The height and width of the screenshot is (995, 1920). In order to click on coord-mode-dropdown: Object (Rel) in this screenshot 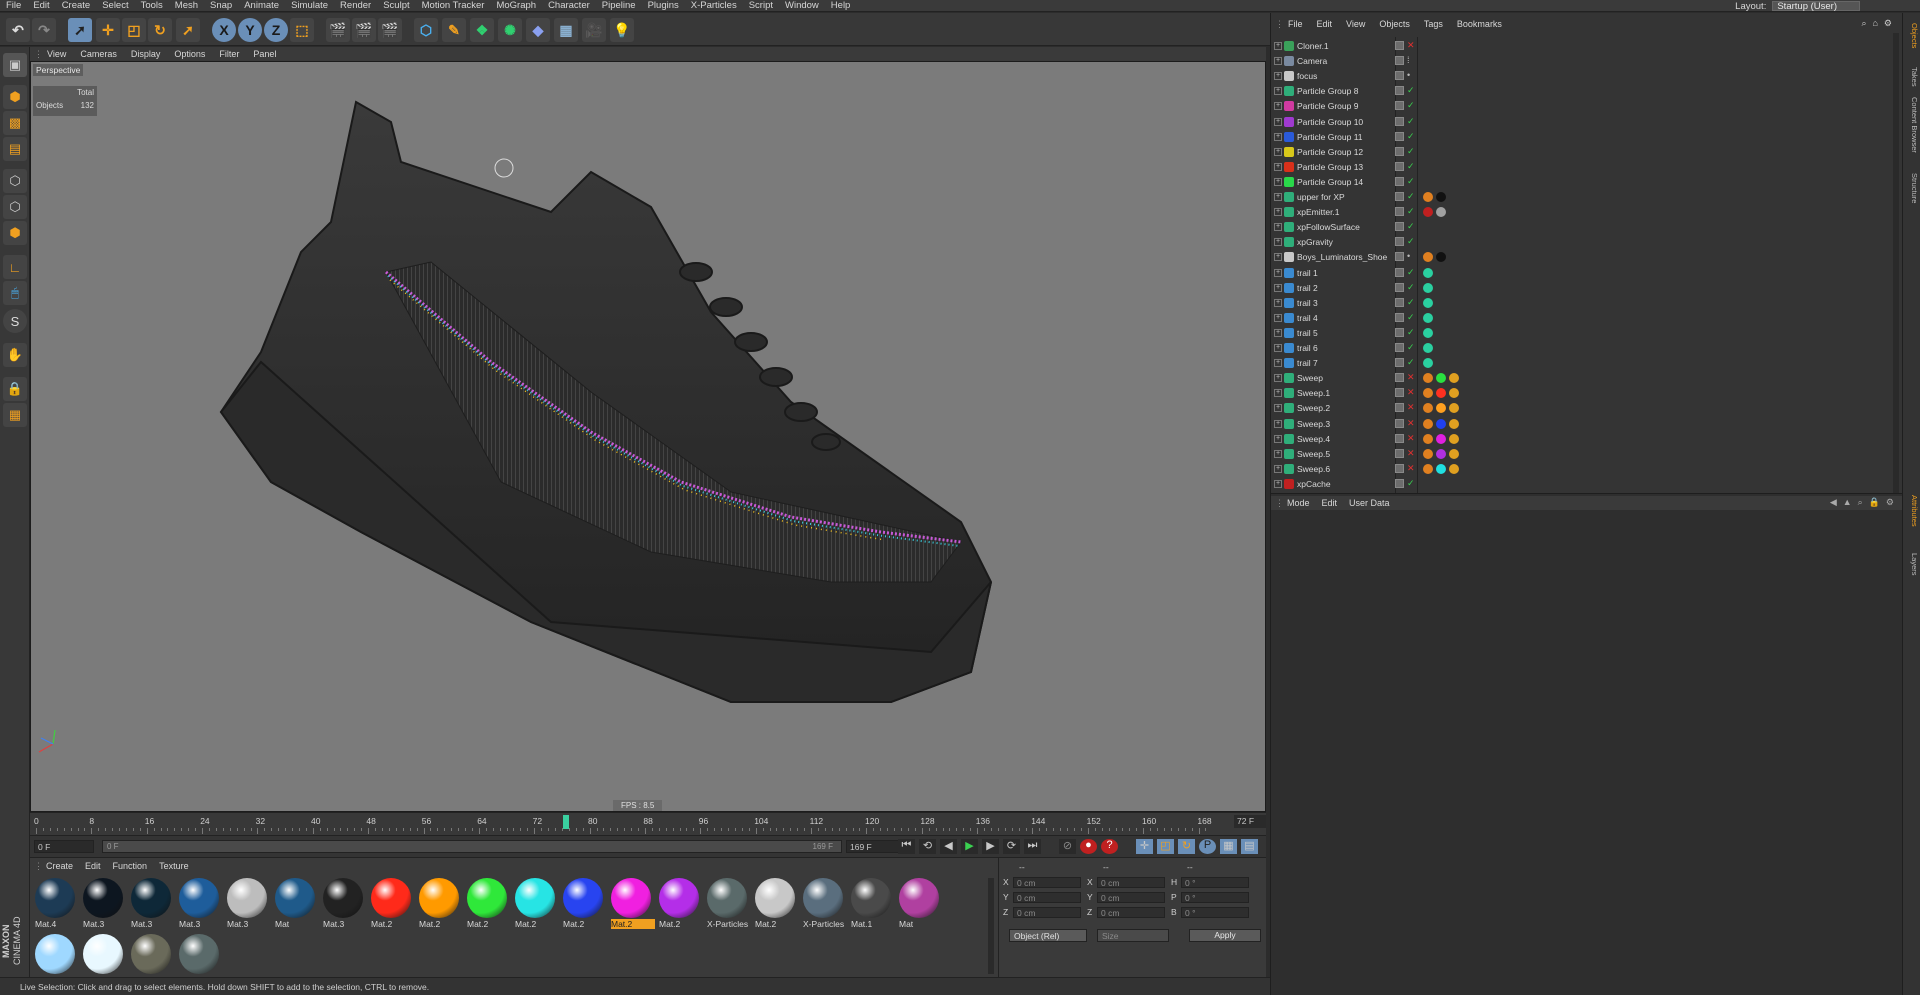, I will do `click(1048, 935)`.